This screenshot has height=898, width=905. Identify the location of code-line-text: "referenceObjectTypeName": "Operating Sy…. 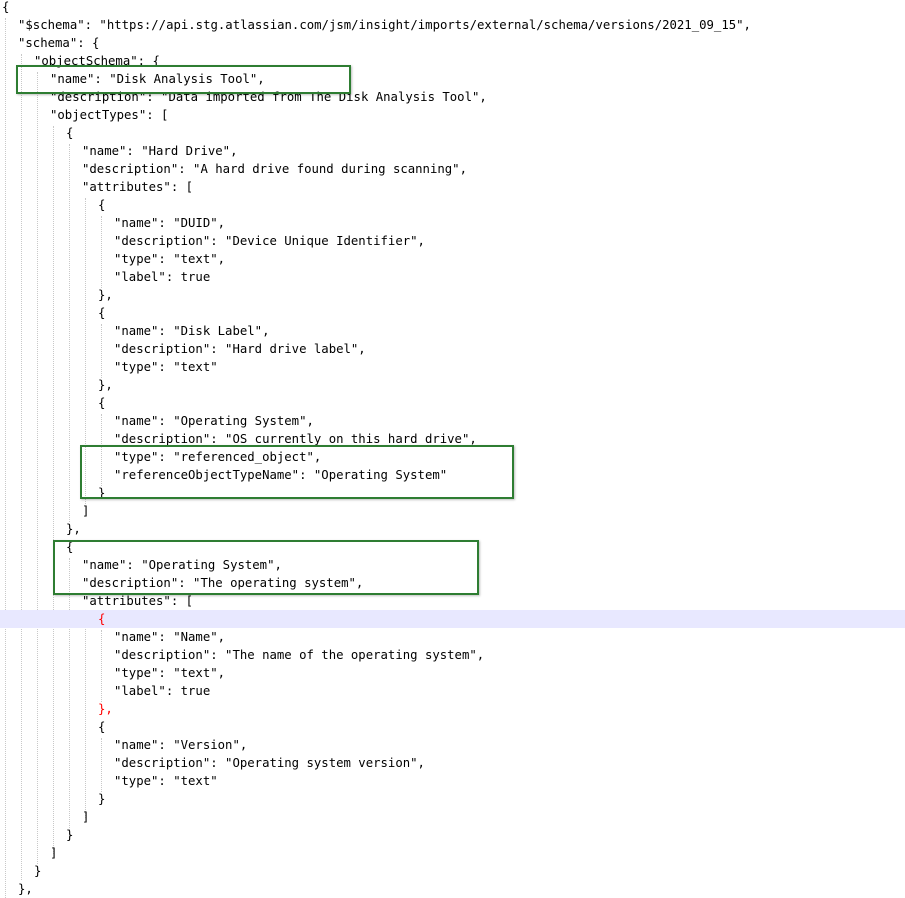
(281, 475).